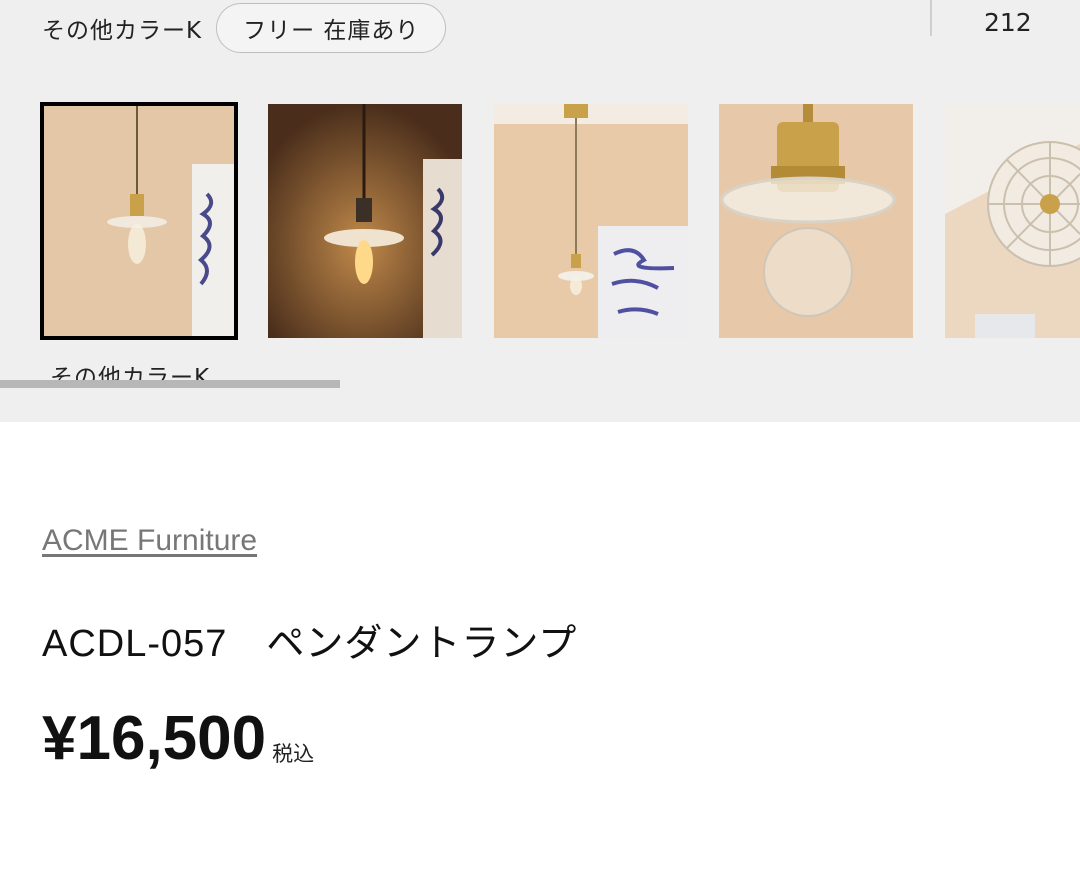 The width and height of the screenshot is (1080, 875). I want to click on price-row: ¥16,500 税込, so click(178, 739).